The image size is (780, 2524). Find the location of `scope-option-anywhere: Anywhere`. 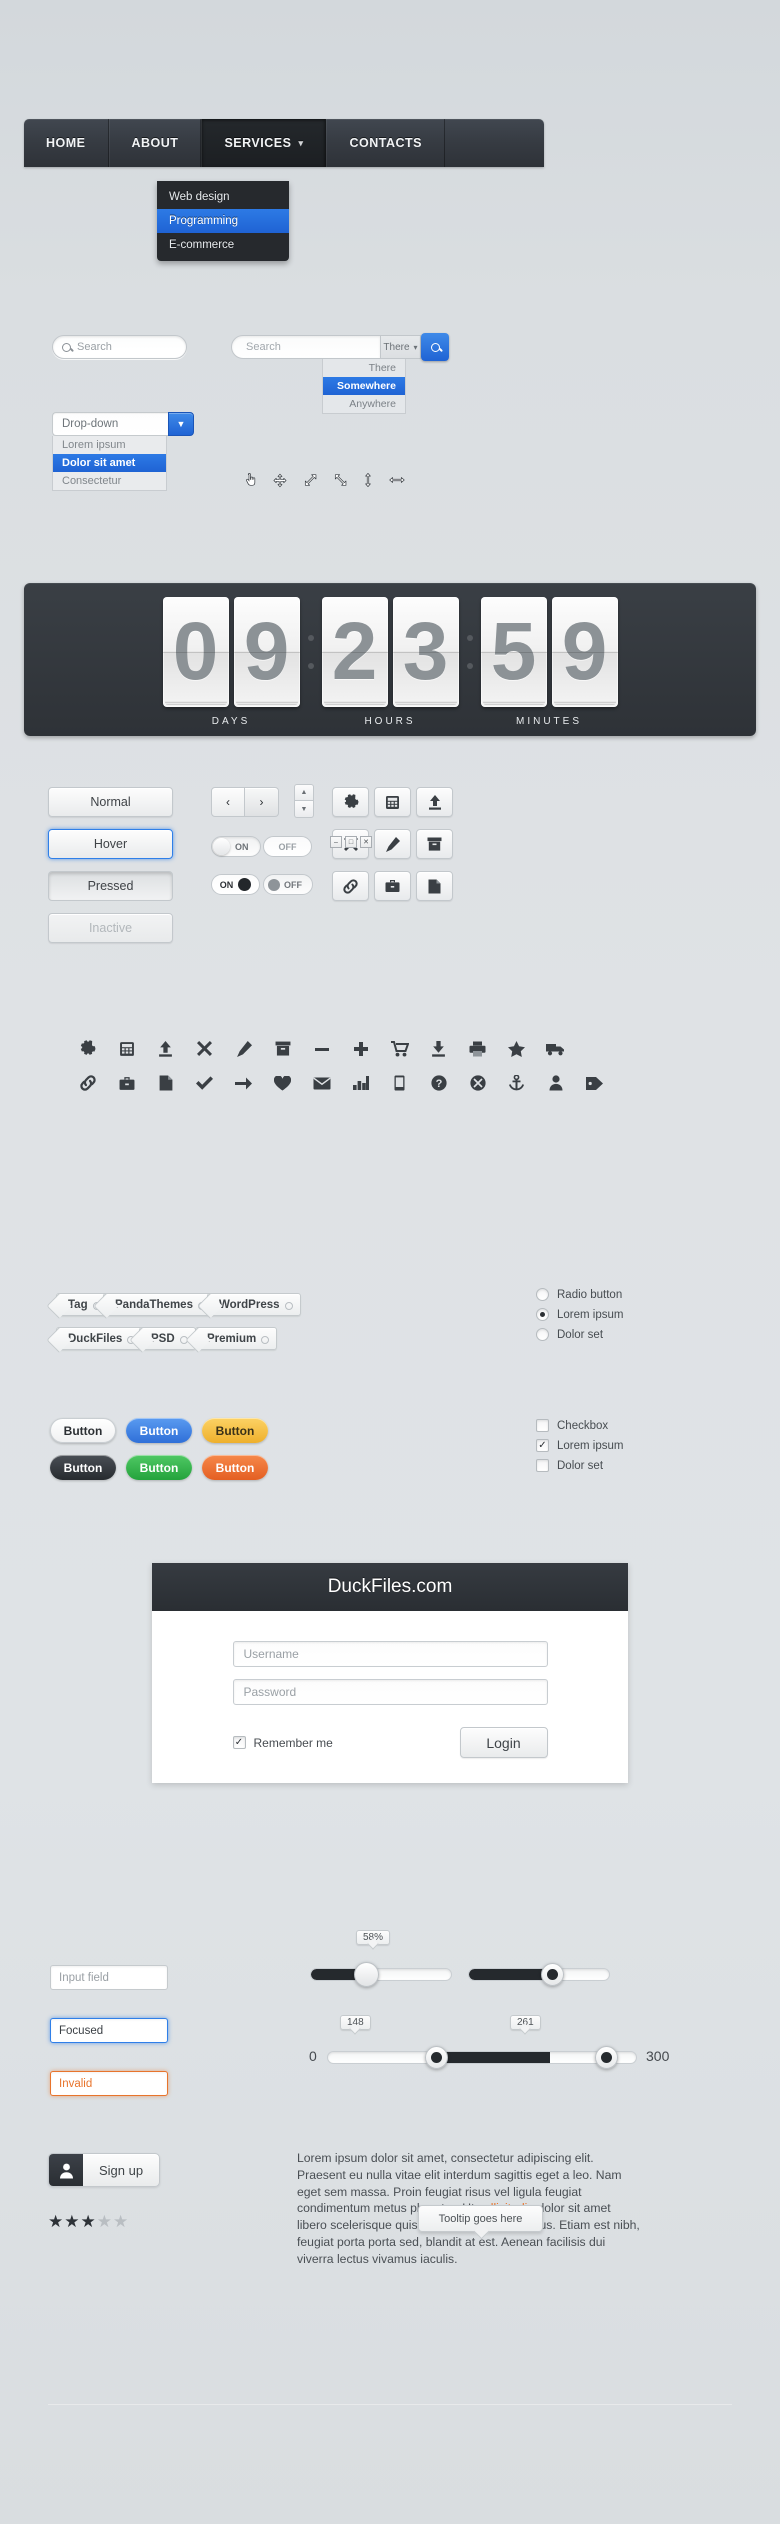

scope-option-anywhere: Anywhere is located at coordinates (364, 404).